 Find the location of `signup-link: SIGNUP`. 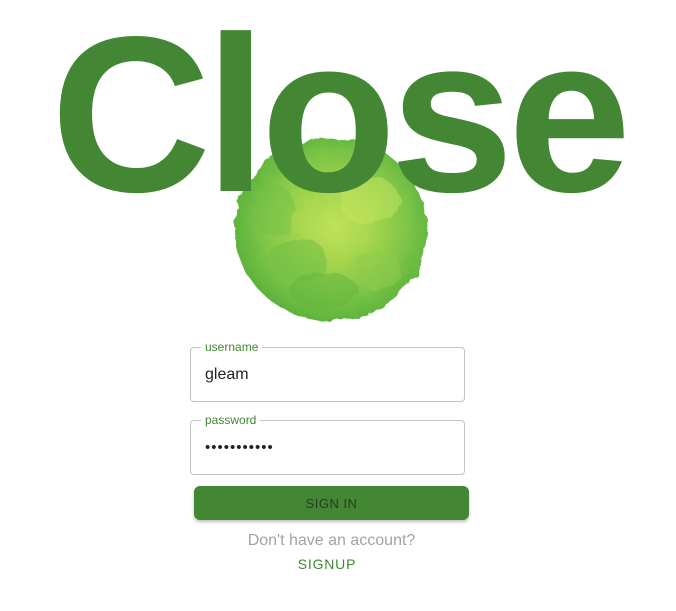

signup-link: SIGNUP is located at coordinates (327, 564).